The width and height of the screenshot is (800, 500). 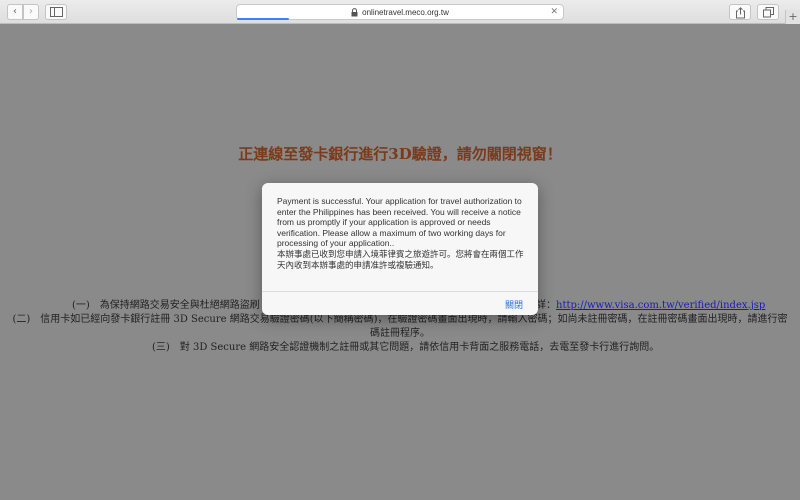 What do you see at coordinates (263, 19) in the screenshot?
I see `loading-progress-bar` at bounding box center [263, 19].